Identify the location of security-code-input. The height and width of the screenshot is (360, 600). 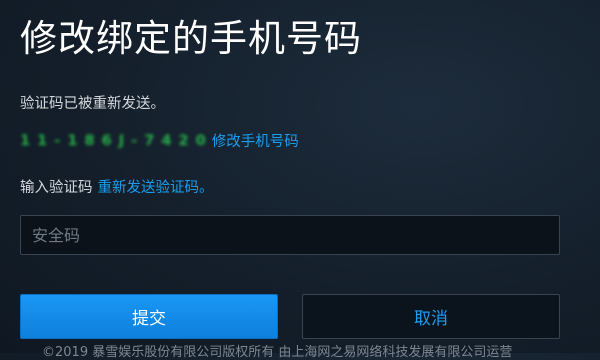
(290, 235).